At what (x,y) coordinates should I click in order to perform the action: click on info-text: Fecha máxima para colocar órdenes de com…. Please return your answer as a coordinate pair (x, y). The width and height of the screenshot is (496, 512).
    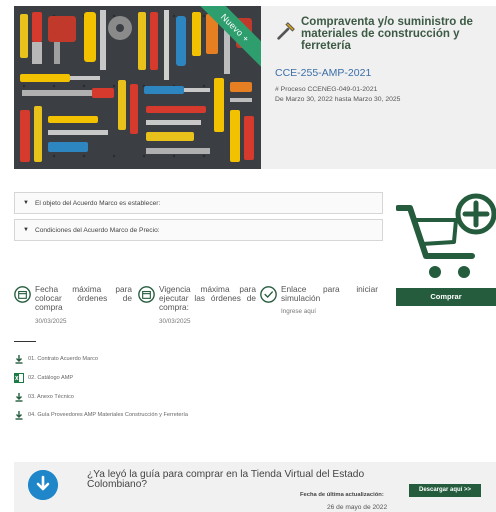
    Looking at the image, I should click on (83, 298).